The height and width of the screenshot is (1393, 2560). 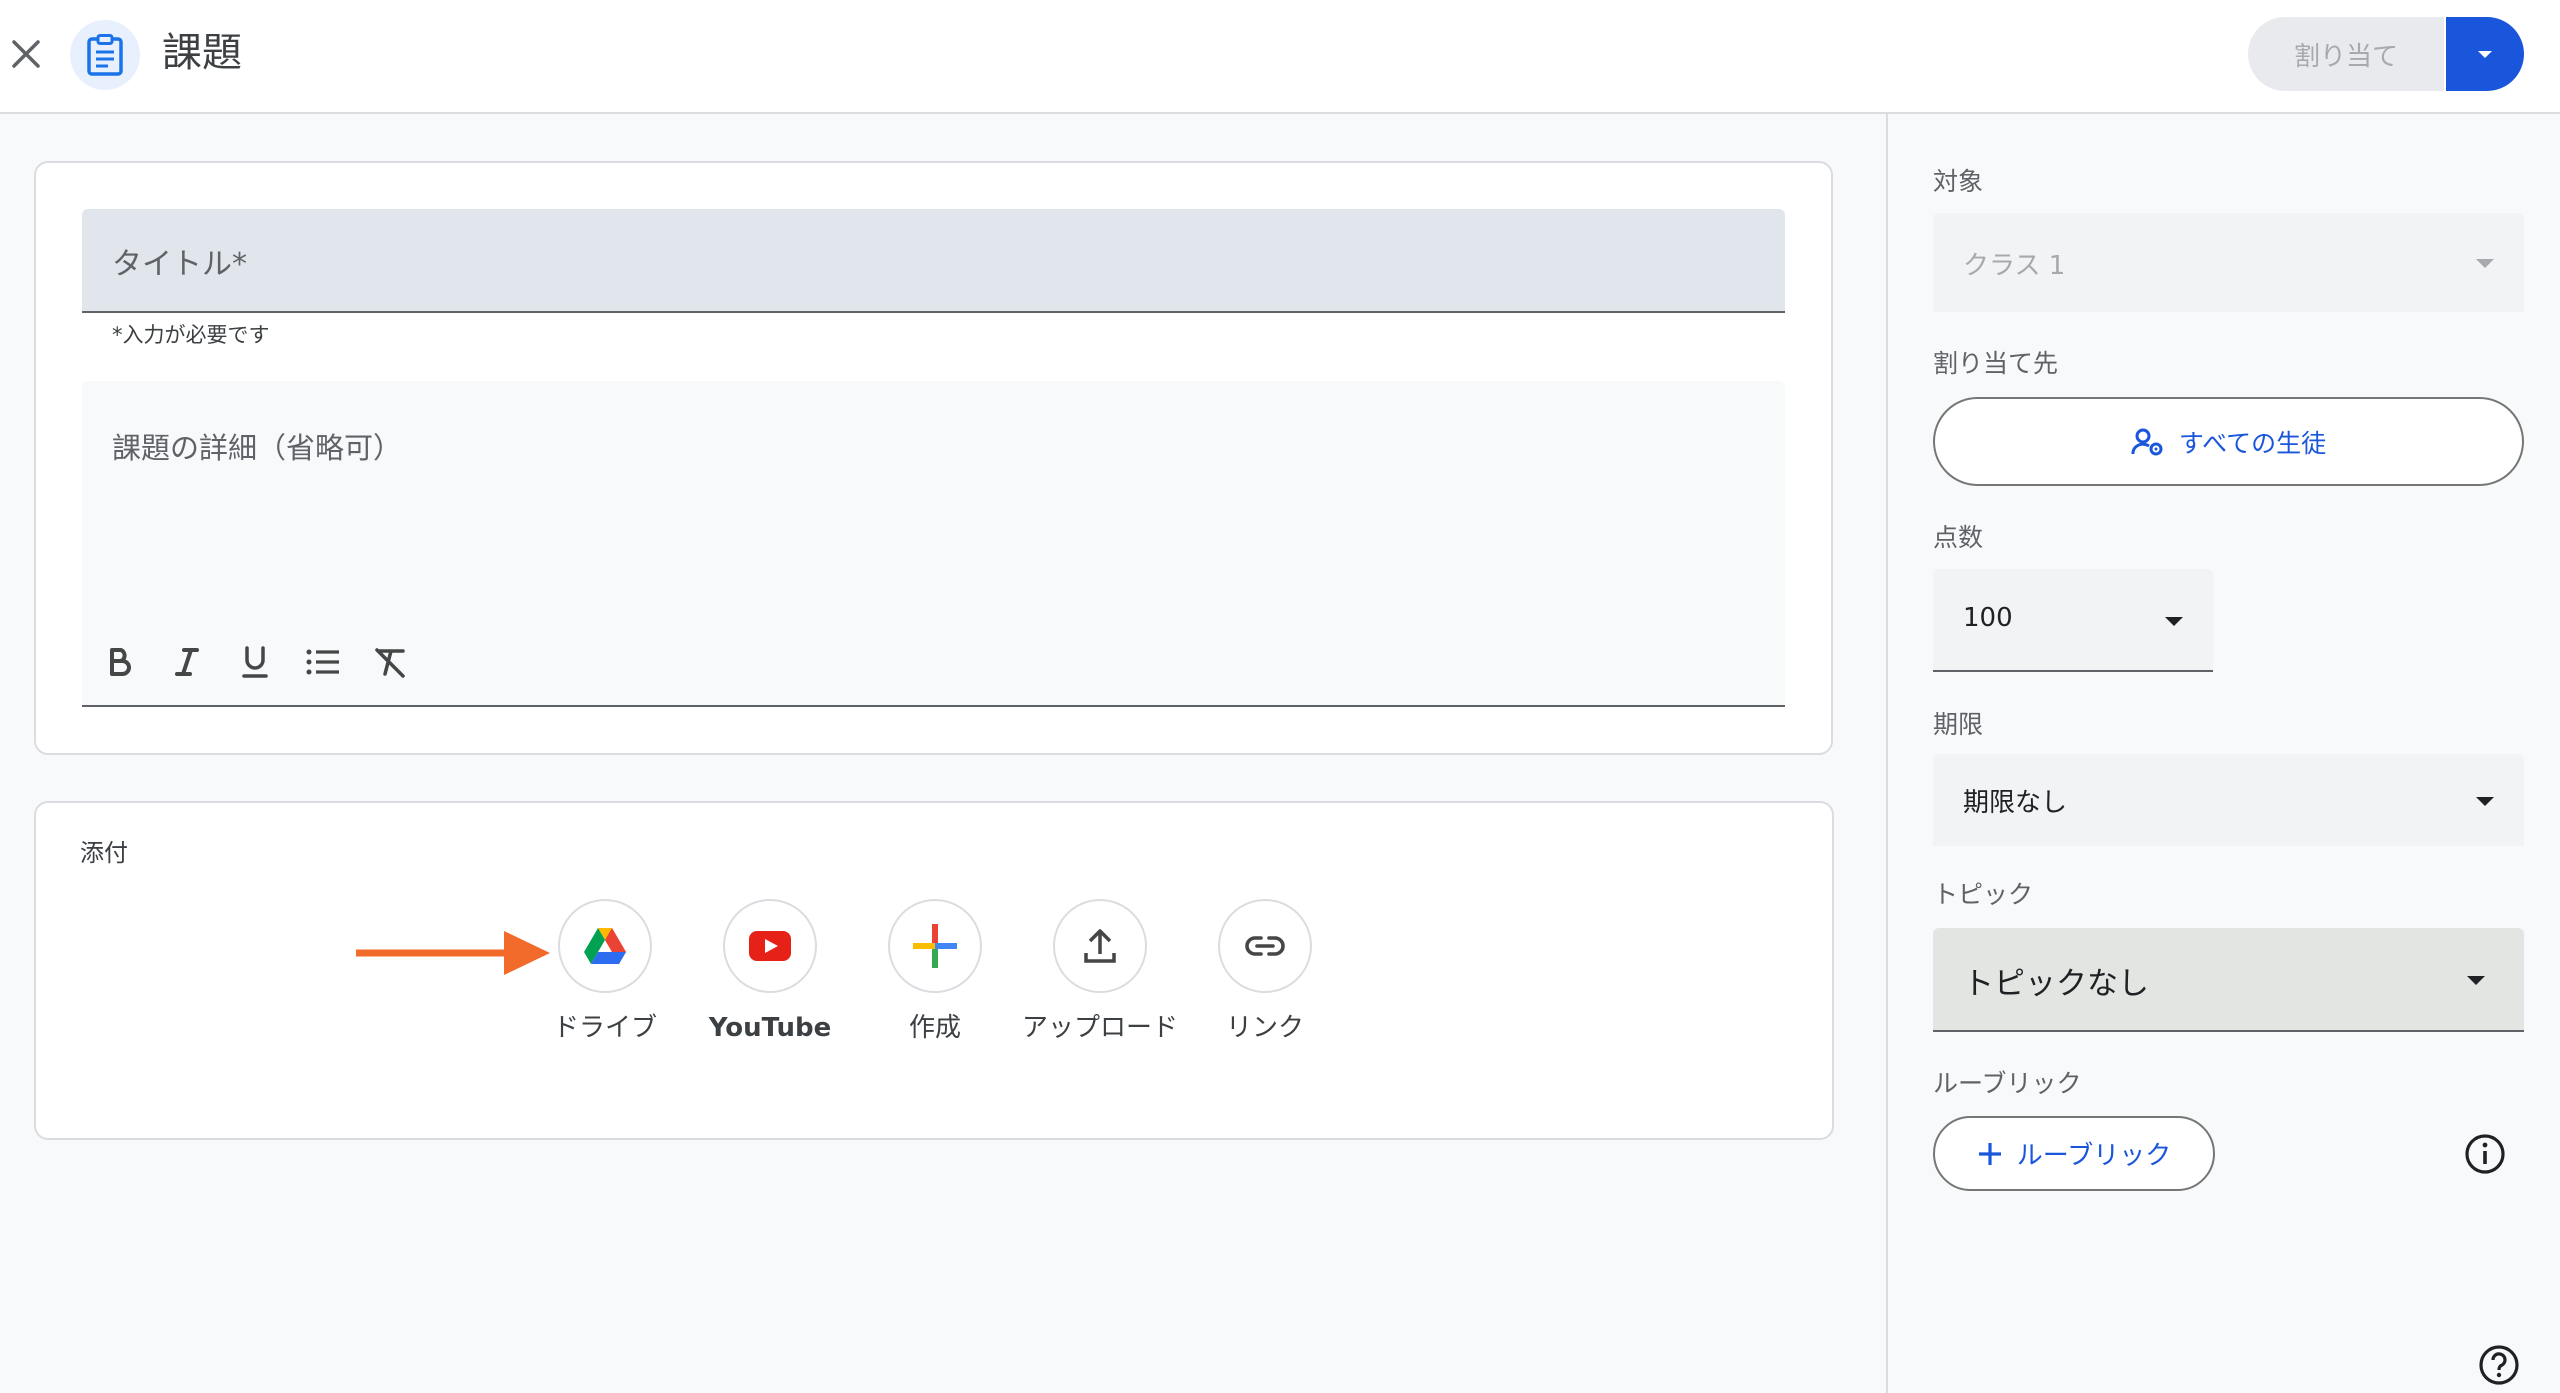 I want to click on page-title: 課題, so click(x=202, y=53).